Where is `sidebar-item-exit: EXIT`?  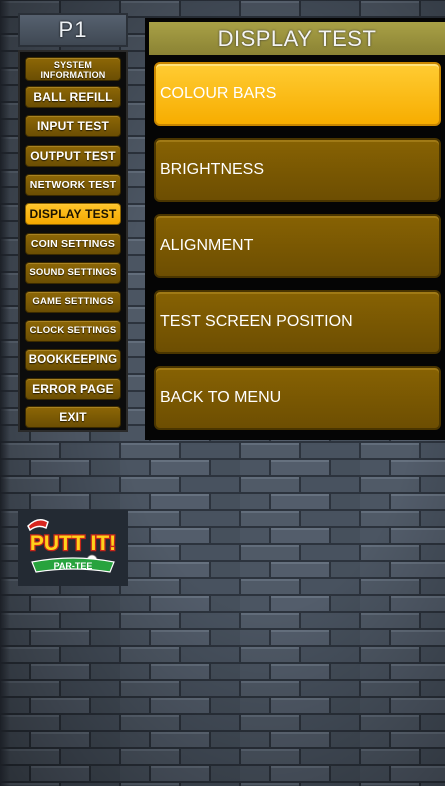 sidebar-item-exit: EXIT is located at coordinates (73, 417).